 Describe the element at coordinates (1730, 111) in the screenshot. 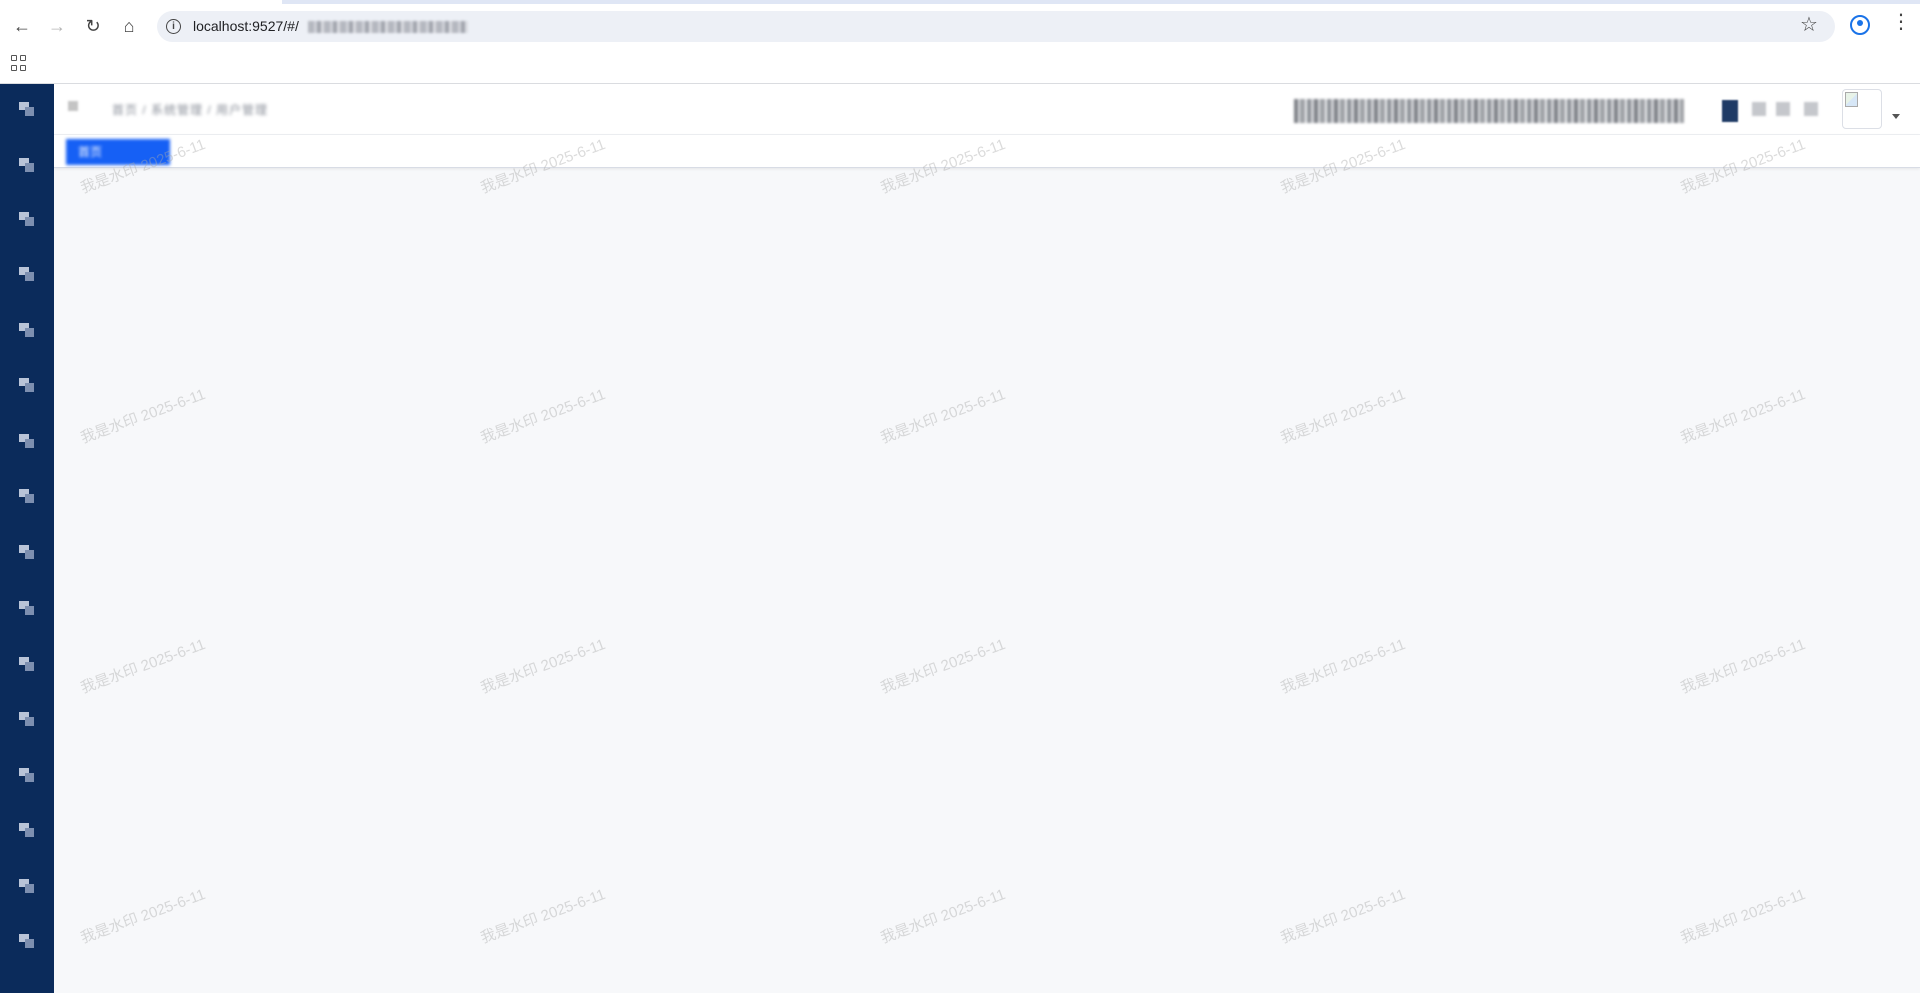

I see `user-icon` at that location.